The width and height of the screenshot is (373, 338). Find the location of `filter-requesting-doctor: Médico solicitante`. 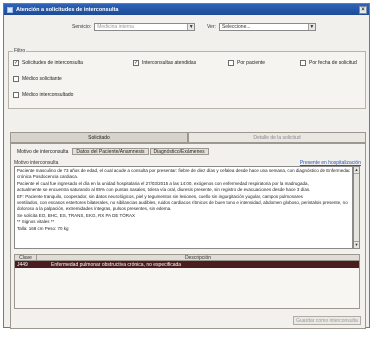

filter-requesting-doctor: Médico solicitante is located at coordinates (37, 79).